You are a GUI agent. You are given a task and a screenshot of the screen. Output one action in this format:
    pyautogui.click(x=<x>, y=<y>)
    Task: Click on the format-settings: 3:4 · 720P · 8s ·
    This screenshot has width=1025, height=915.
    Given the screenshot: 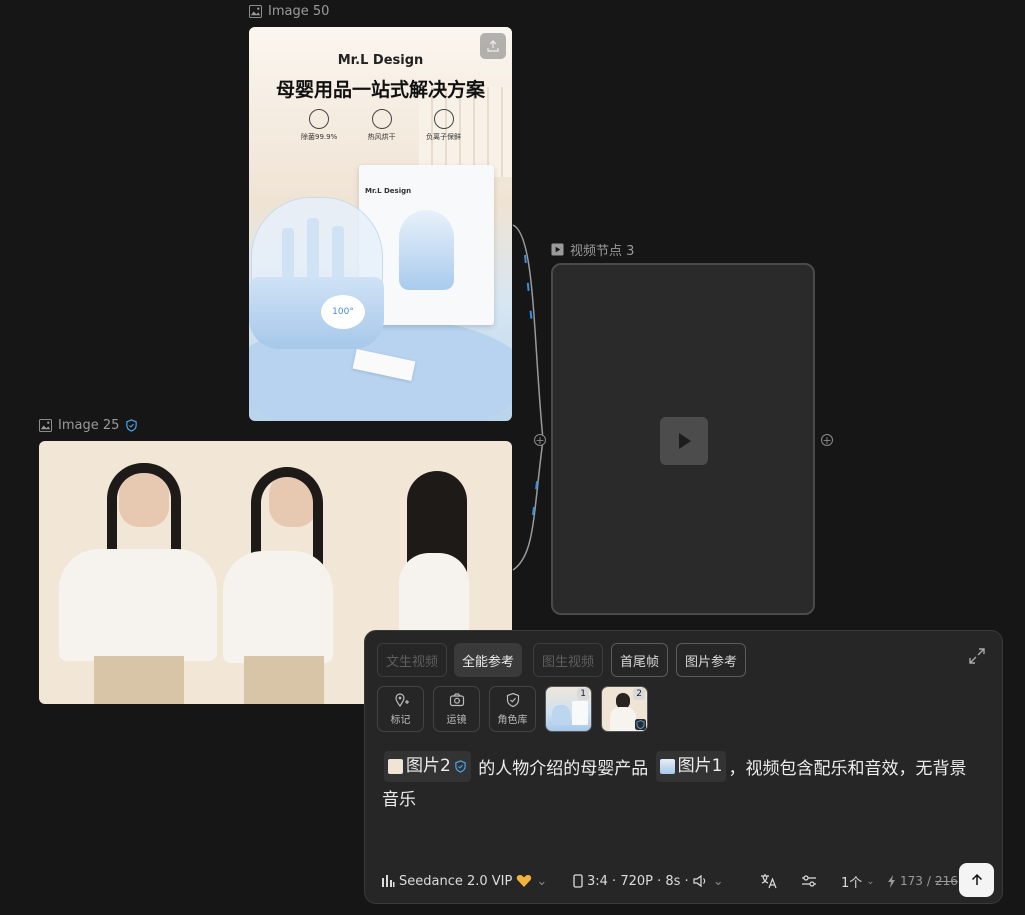 What is the action you would take?
    pyautogui.click(x=638, y=881)
    